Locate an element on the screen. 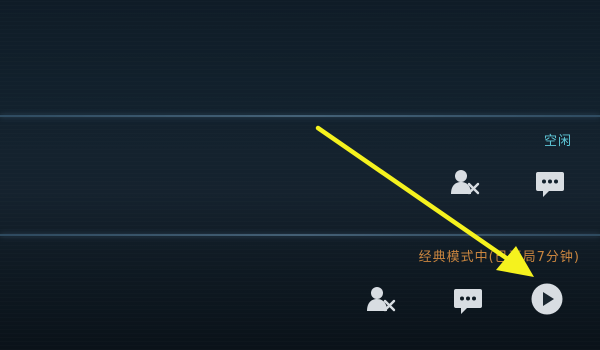 The width and height of the screenshot is (600, 350). spectate-button is located at coordinates (547, 299).